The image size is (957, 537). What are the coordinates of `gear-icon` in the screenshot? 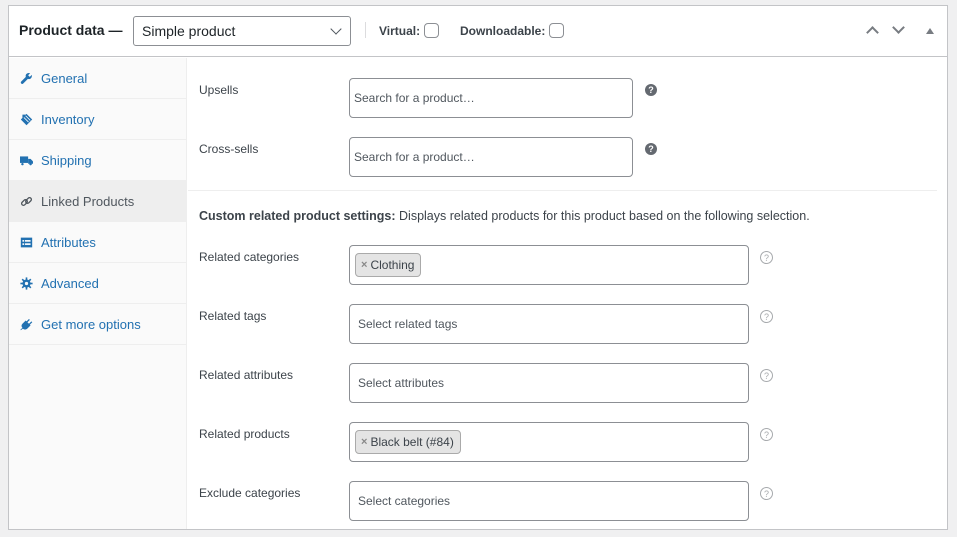 It's located at (26, 283).